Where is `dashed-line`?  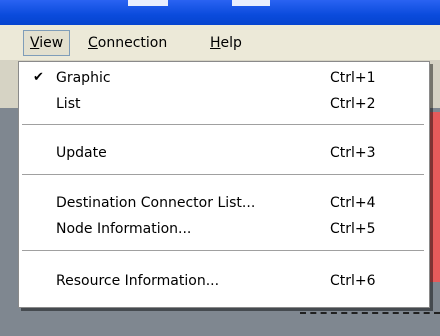 dashed-line is located at coordinates (370, 313).